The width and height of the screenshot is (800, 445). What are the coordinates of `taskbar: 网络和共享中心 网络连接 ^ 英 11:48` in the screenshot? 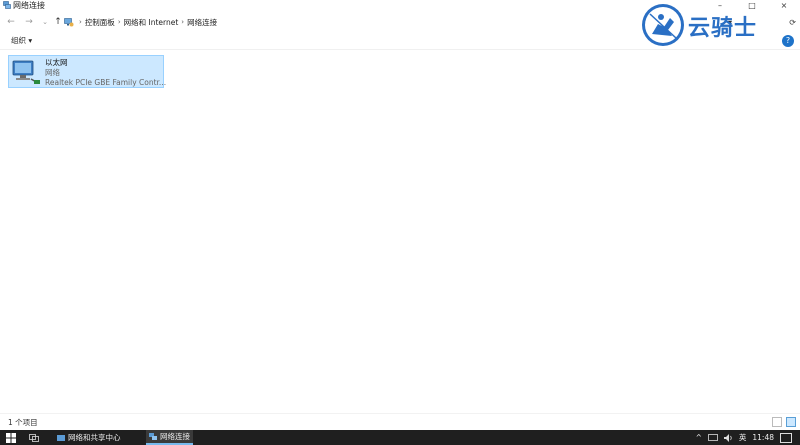 It's located at (400, 437).